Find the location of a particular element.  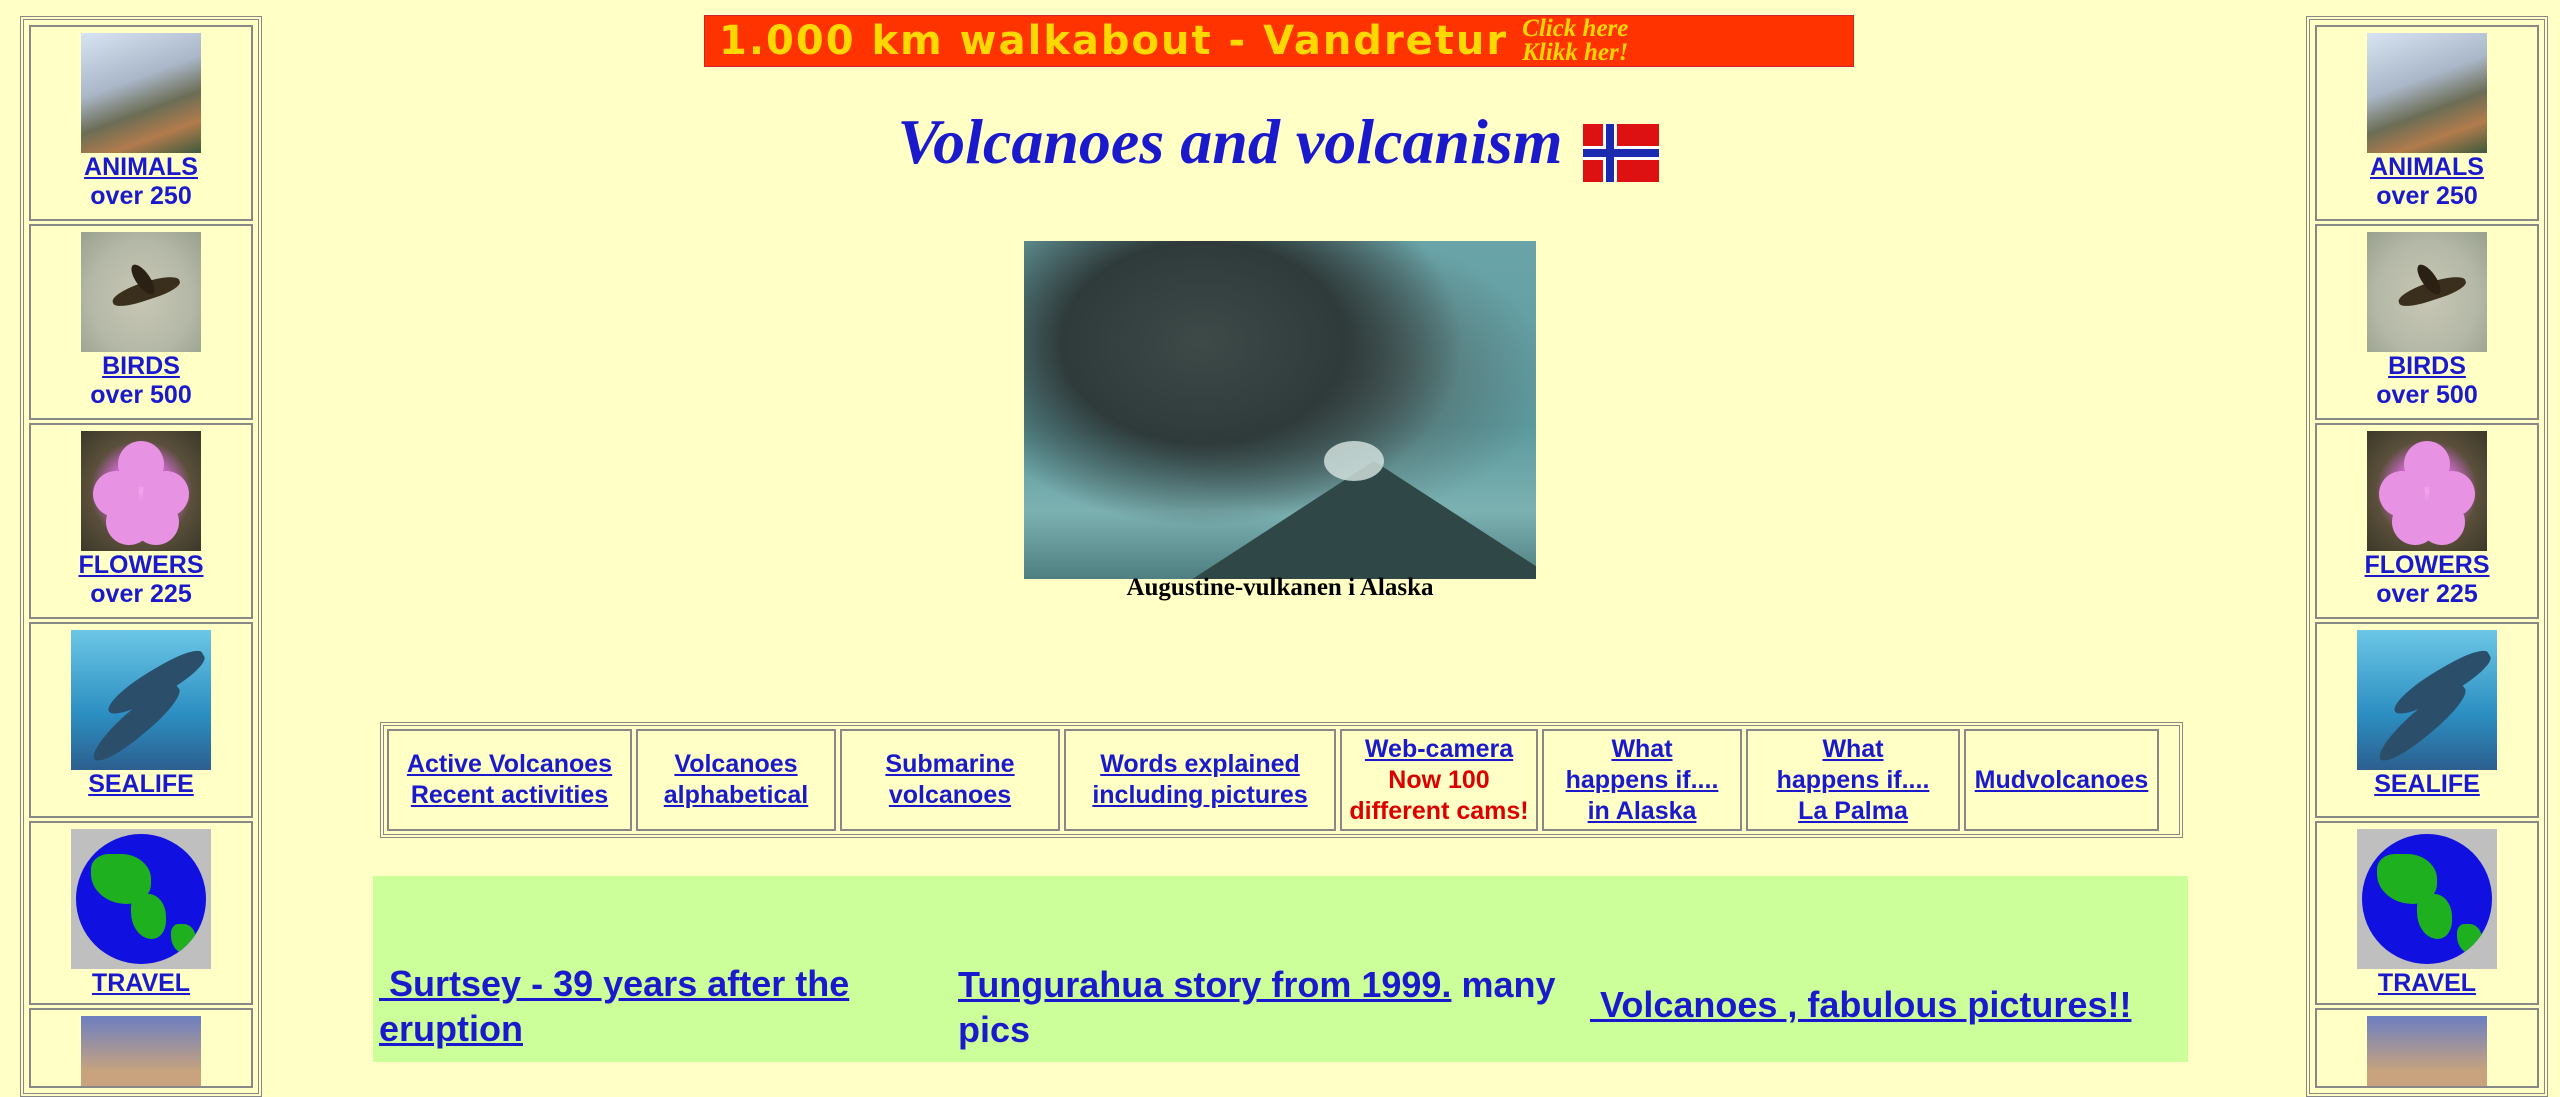

surtsey-link: Surtsey - 39 years after the eruption is located at coordinates (639, 1006).